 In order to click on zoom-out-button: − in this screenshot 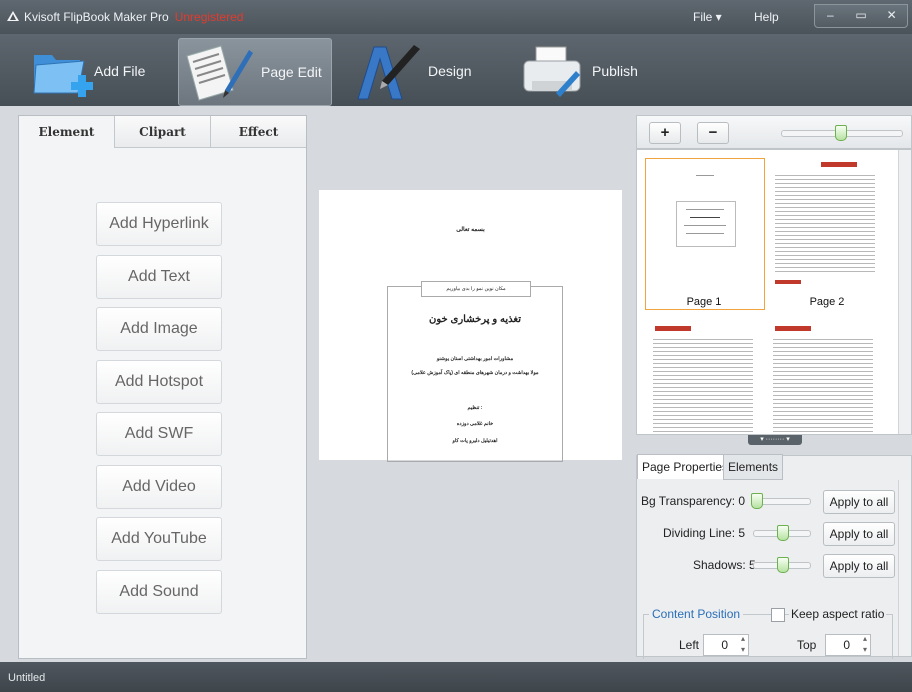, I will do `click(713, 133)`.